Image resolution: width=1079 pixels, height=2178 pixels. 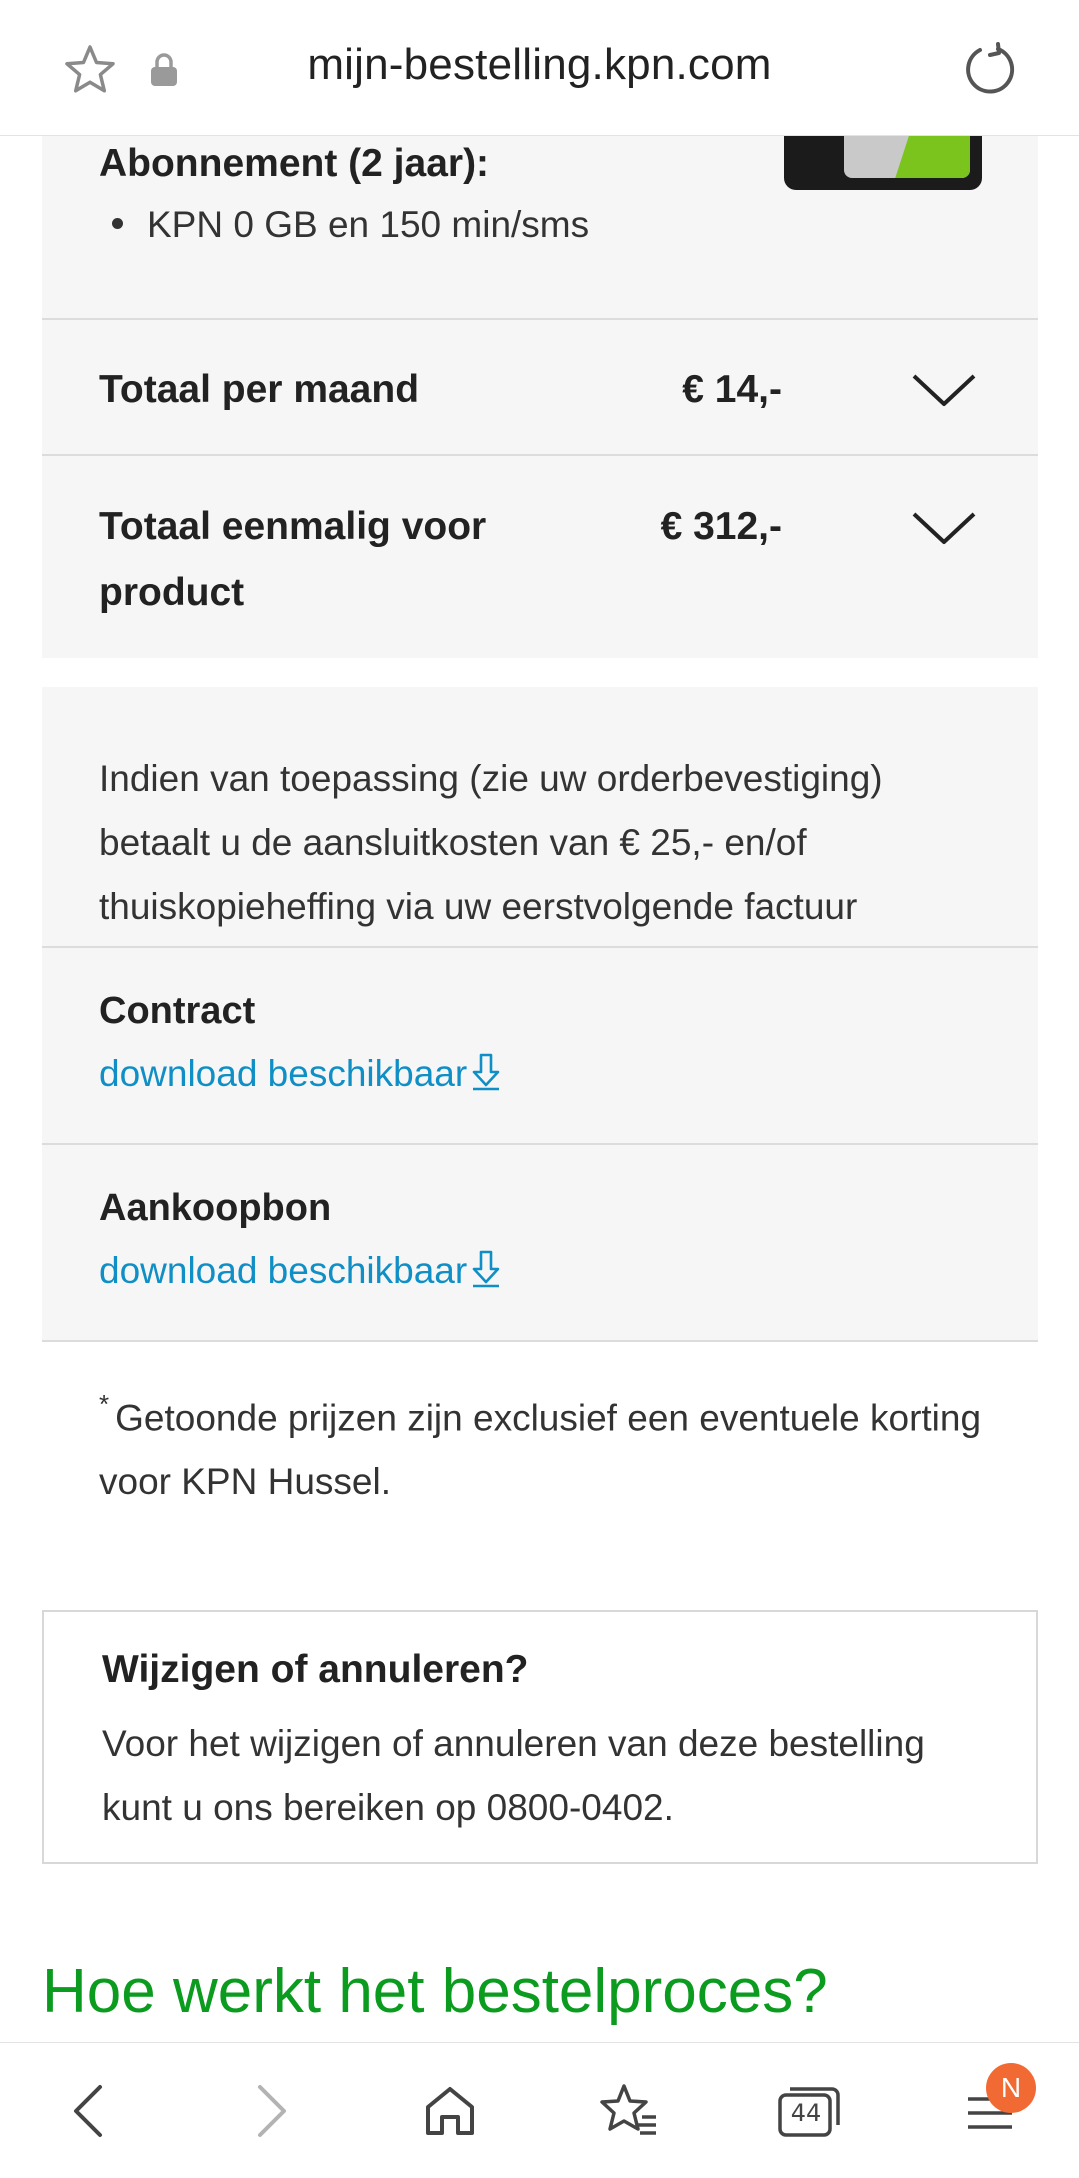 I want to click on home-button, so click(x=450, y=2111).